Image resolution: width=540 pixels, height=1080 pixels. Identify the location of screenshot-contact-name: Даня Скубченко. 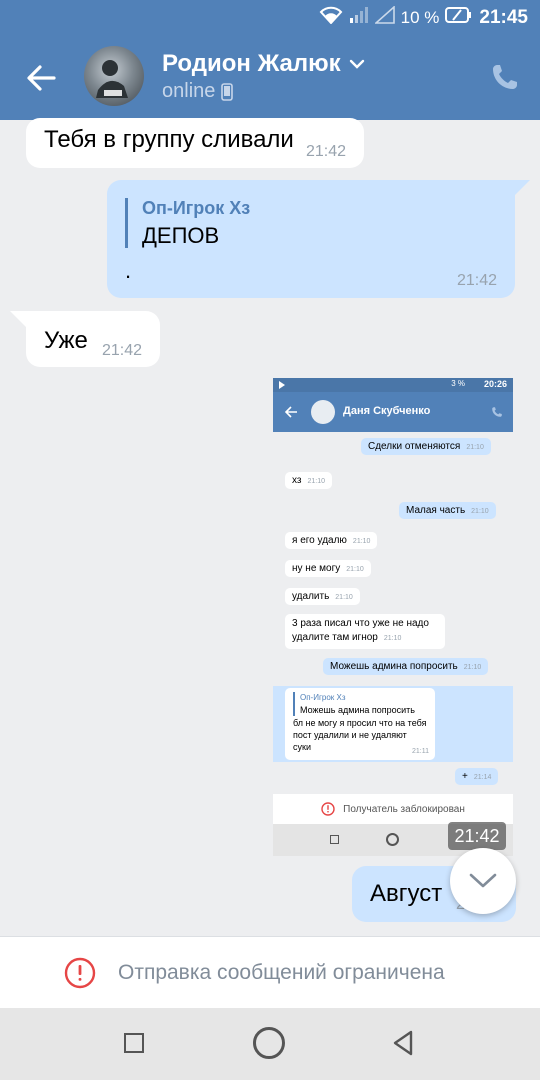
(387, 411).